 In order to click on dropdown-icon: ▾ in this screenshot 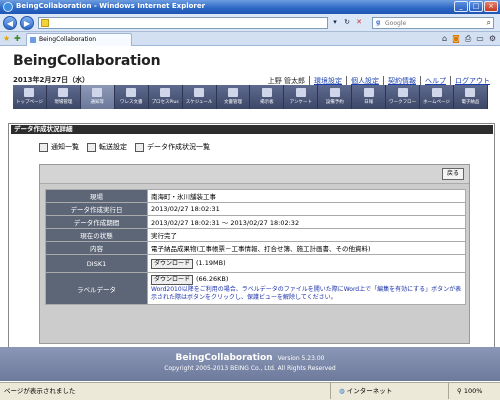, I will do `click(335, 23)`.